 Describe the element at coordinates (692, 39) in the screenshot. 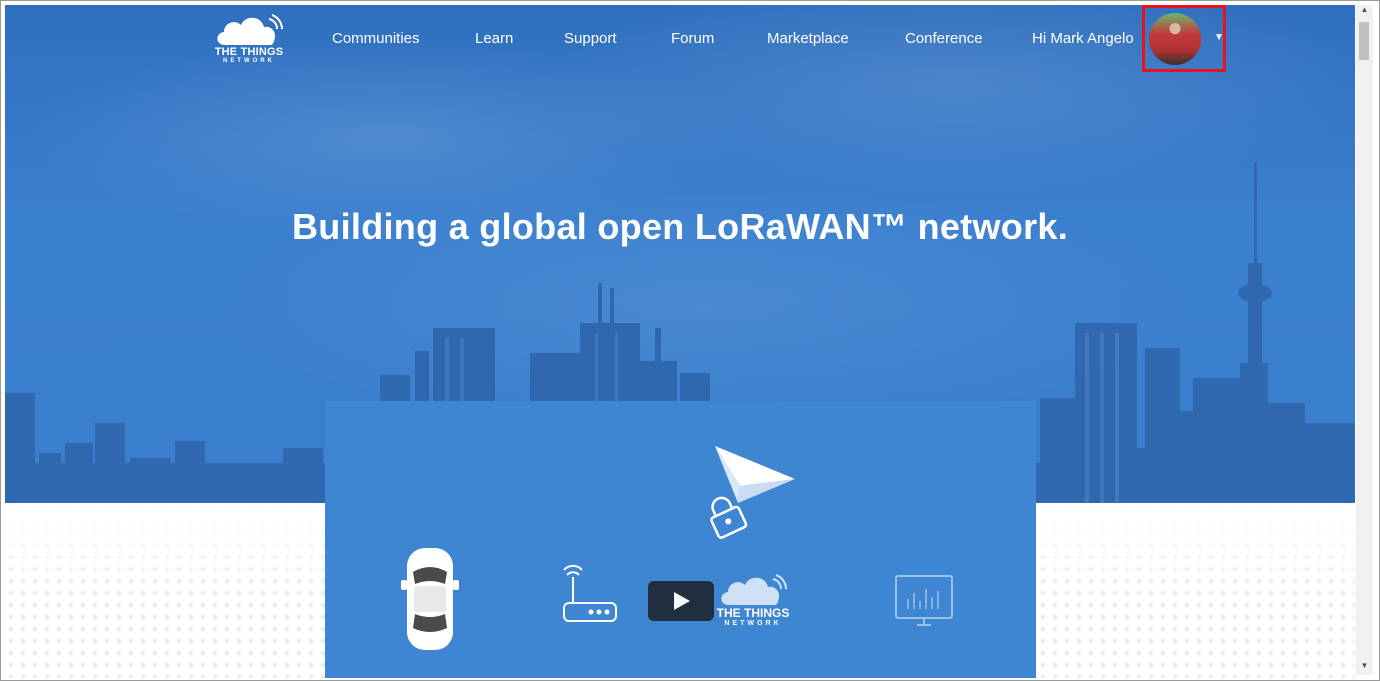

I see `nav-forum: Forum` at that location.